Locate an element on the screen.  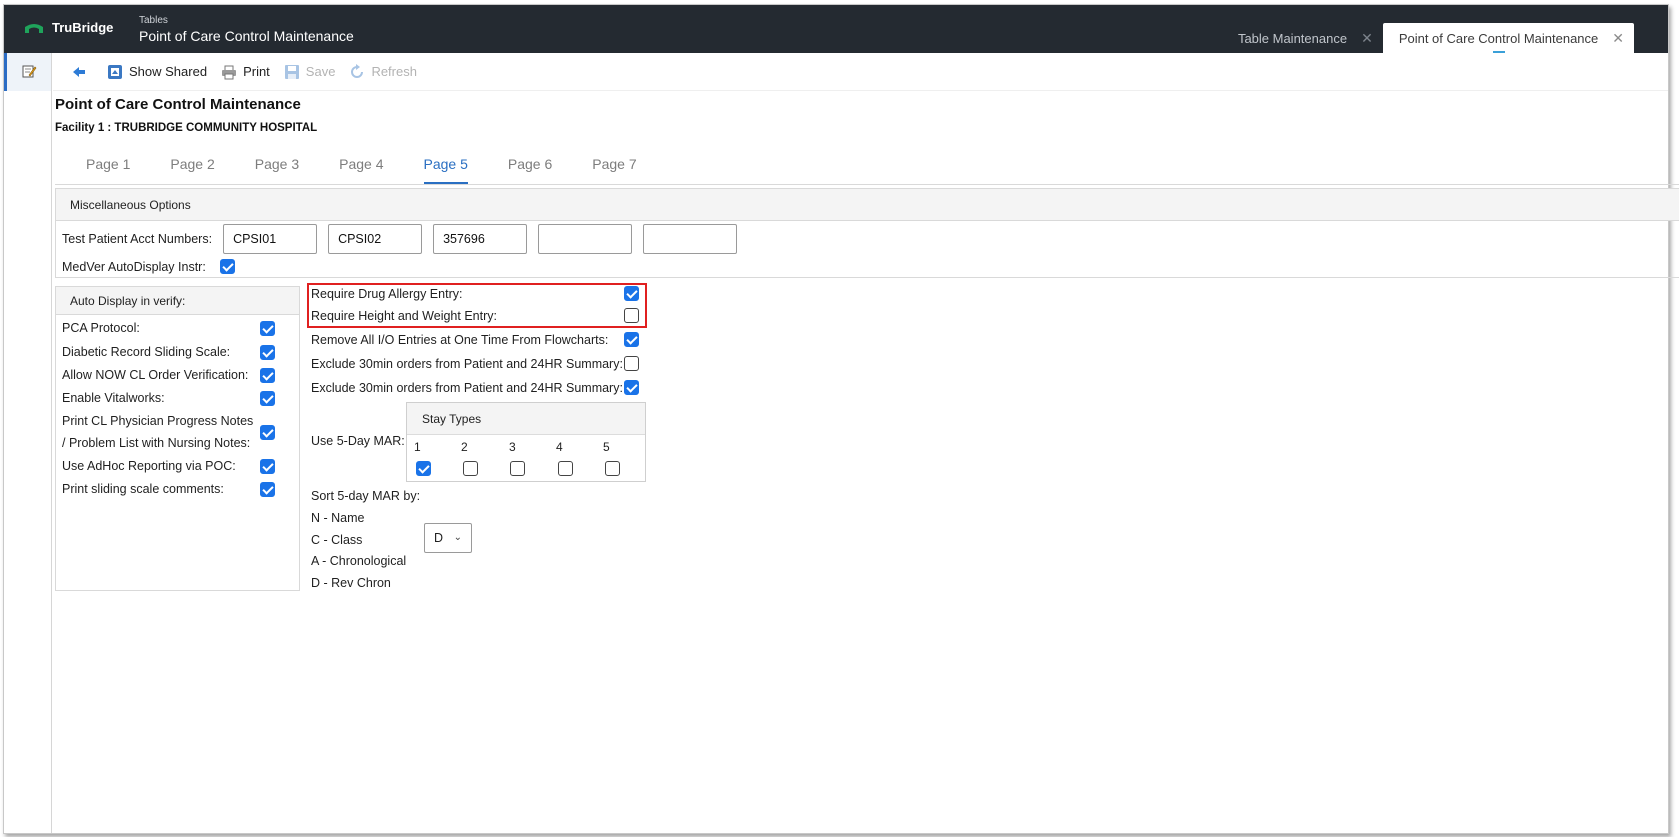
breadcrumb: Tables Point of Care Control Maintenance is located at coordinates (246, 30).